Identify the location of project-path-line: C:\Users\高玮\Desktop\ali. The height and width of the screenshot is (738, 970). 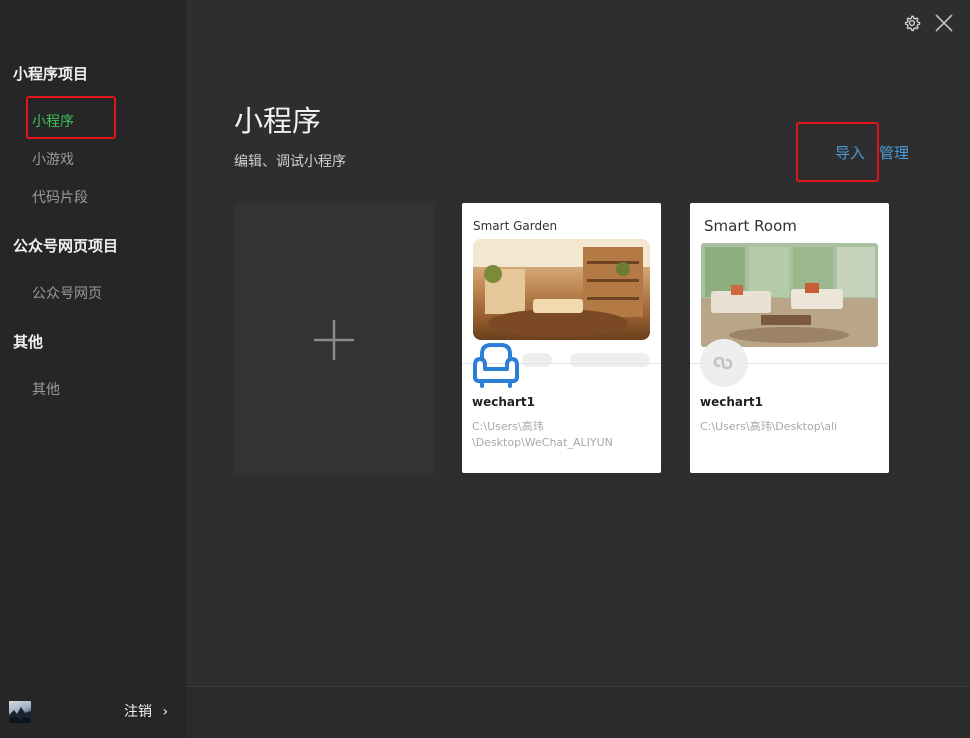
(769, 426).